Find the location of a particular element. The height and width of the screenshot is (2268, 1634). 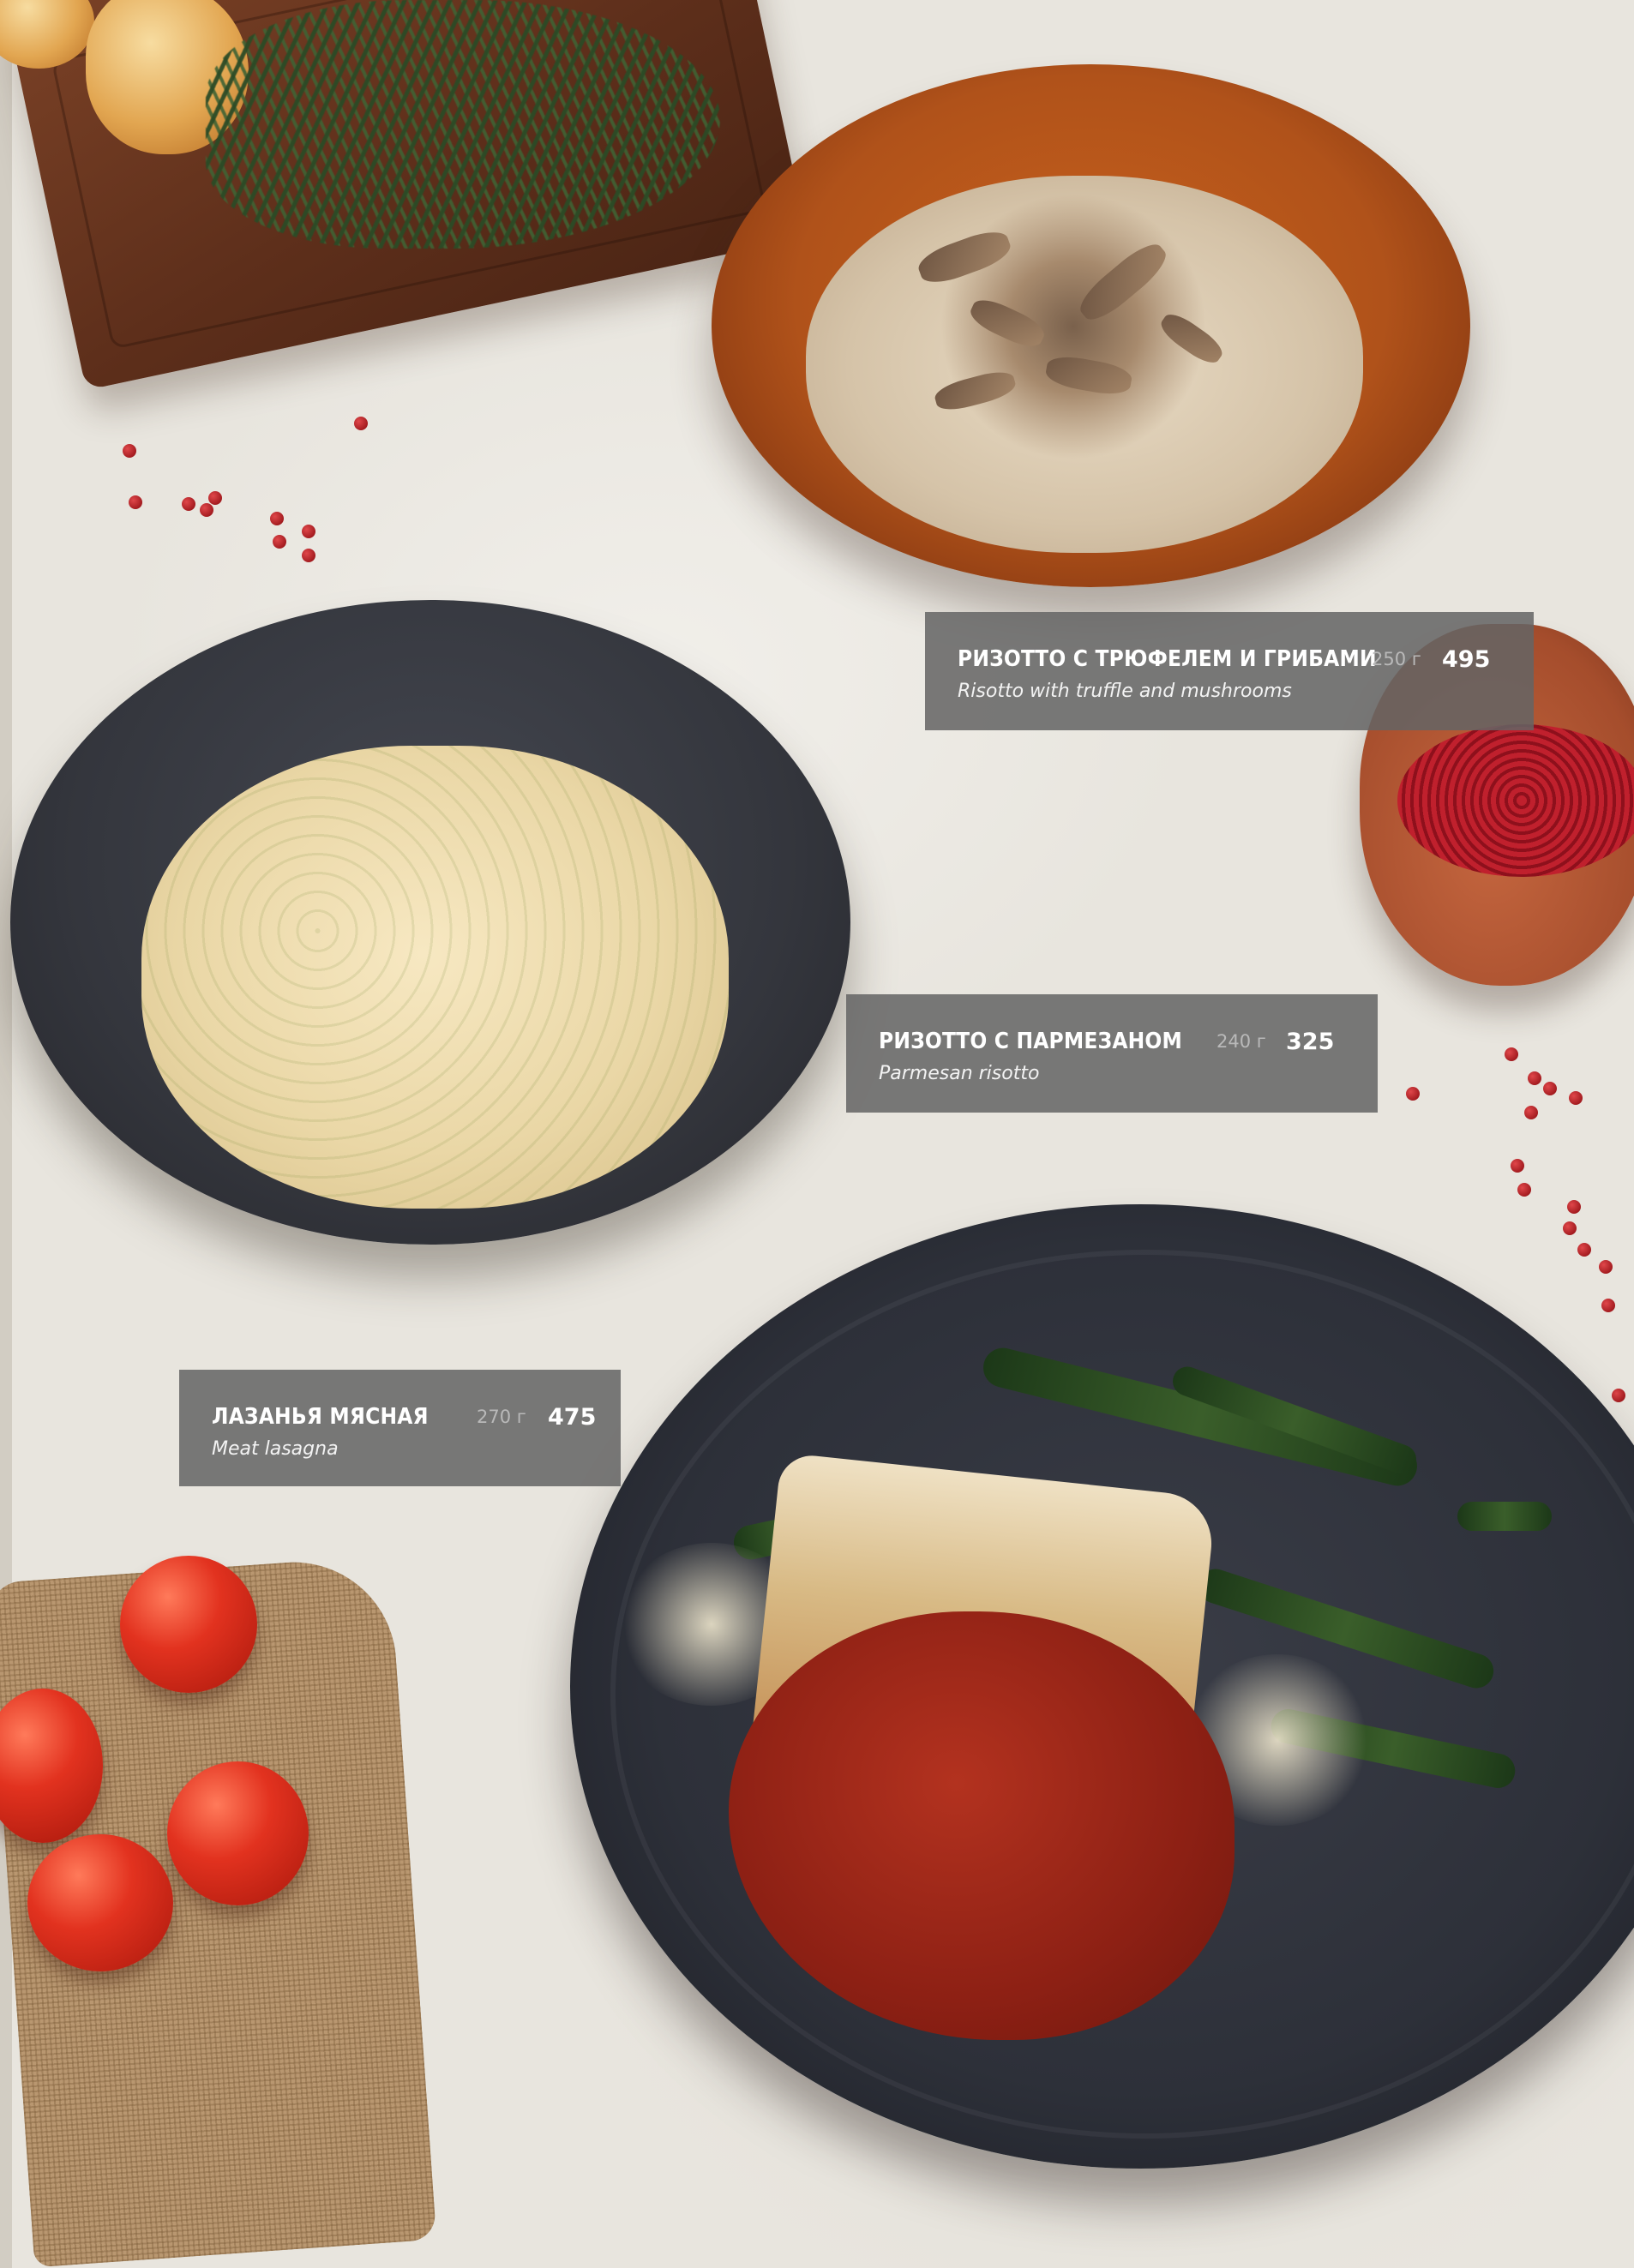

parmesan-risotto is located at coordinates (435, 977).